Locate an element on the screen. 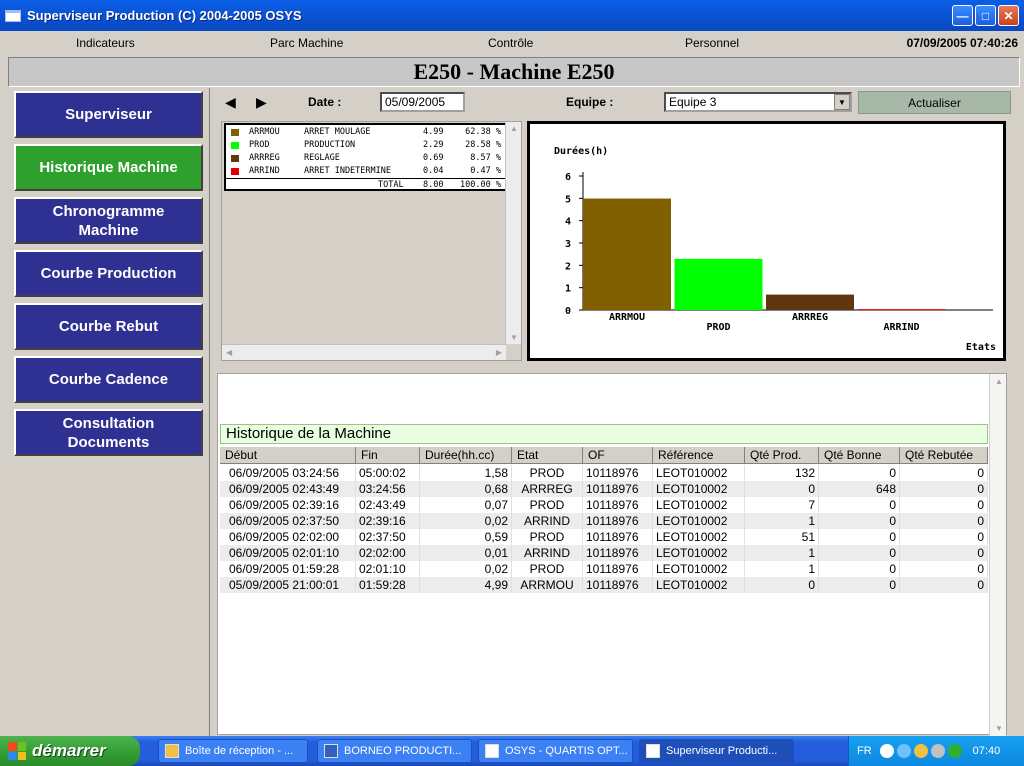 This screenshot has height=766, width=1024. nav-courbe-cadence-button: Courbe Cadence is located at coordinates (108, 379).